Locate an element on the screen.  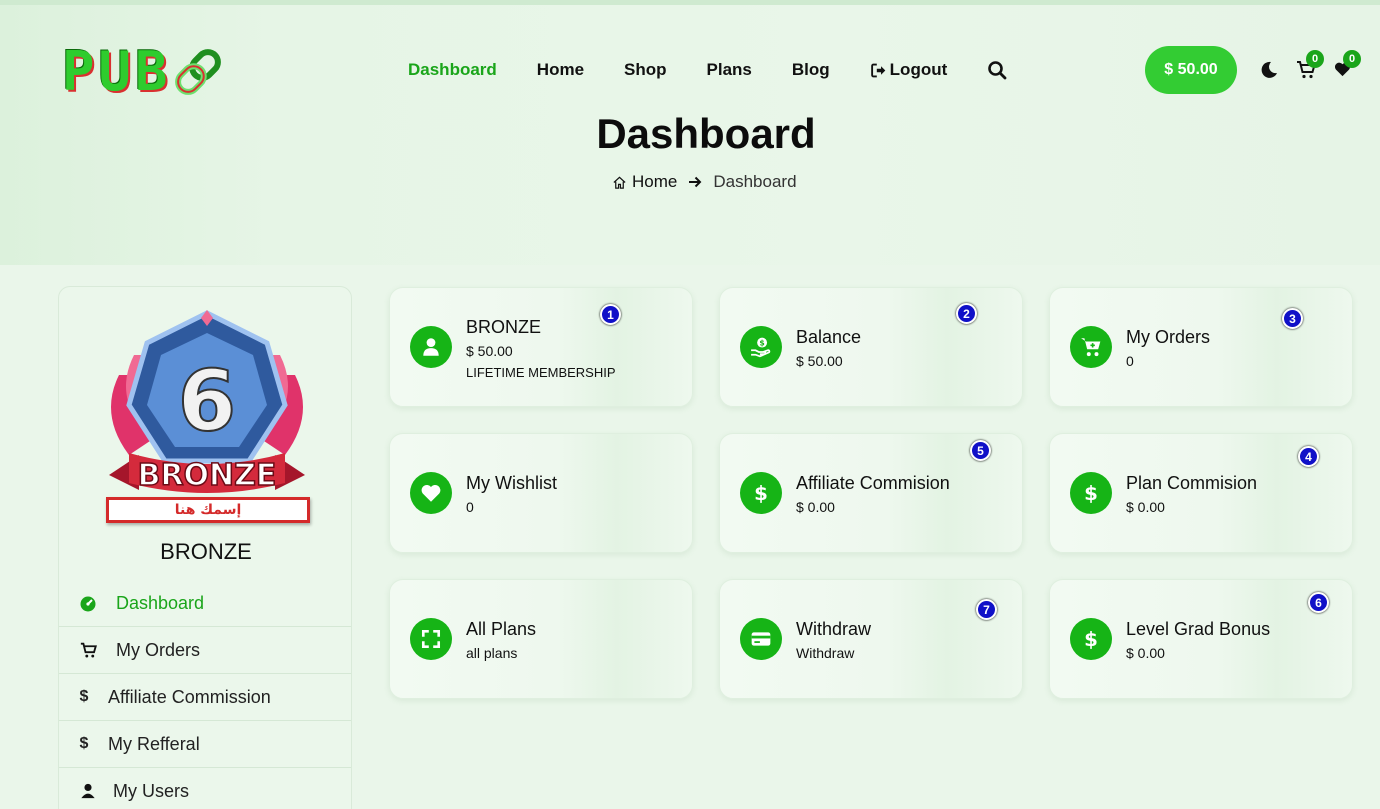
card-subtitle: LIFETIME MEMBERSHIP is located at coordinates (541, 372).